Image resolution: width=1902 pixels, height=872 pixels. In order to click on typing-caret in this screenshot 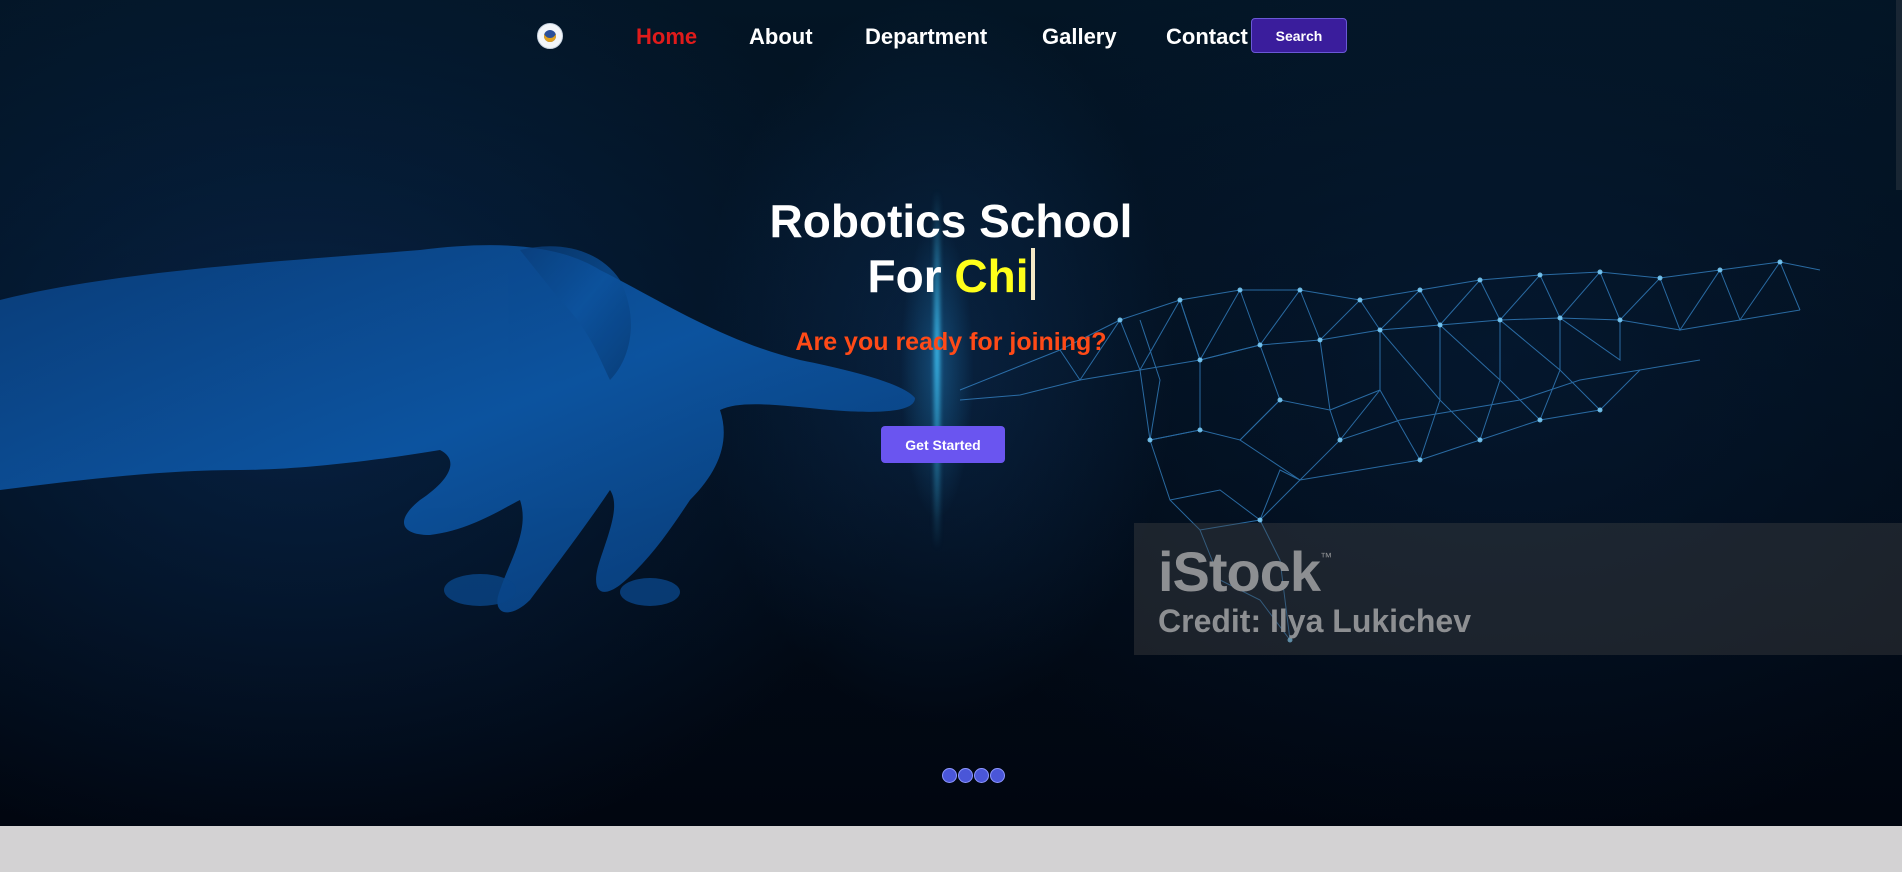, I will do `click(1032, 274)`.